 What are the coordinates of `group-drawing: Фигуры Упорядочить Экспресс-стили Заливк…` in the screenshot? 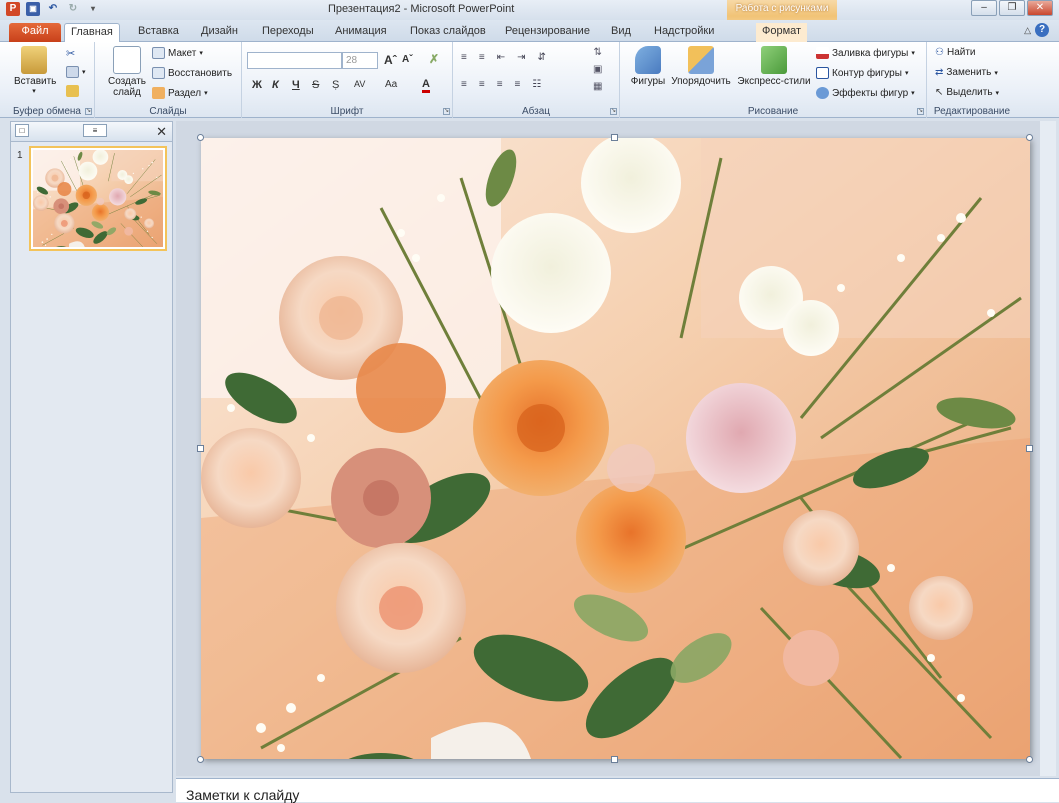 It's located at (773, 80).